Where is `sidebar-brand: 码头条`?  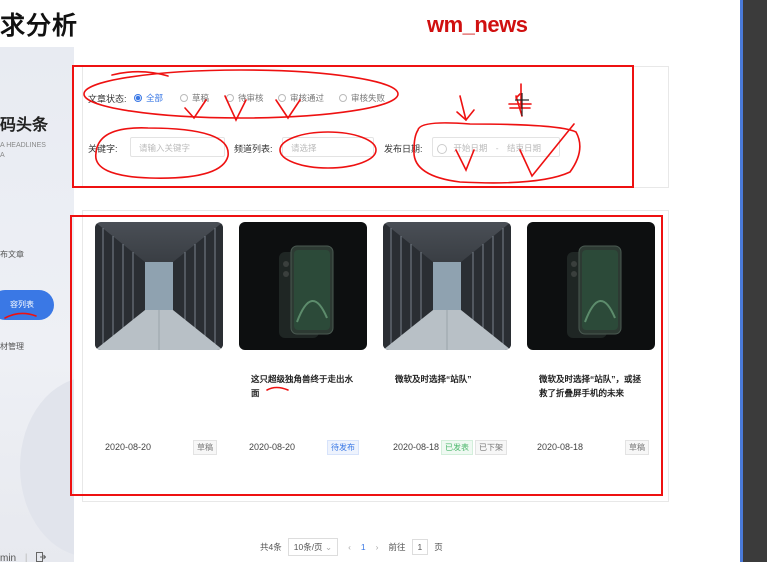
sidebar-brand: 码头条 is located at coordinates (24, 125).